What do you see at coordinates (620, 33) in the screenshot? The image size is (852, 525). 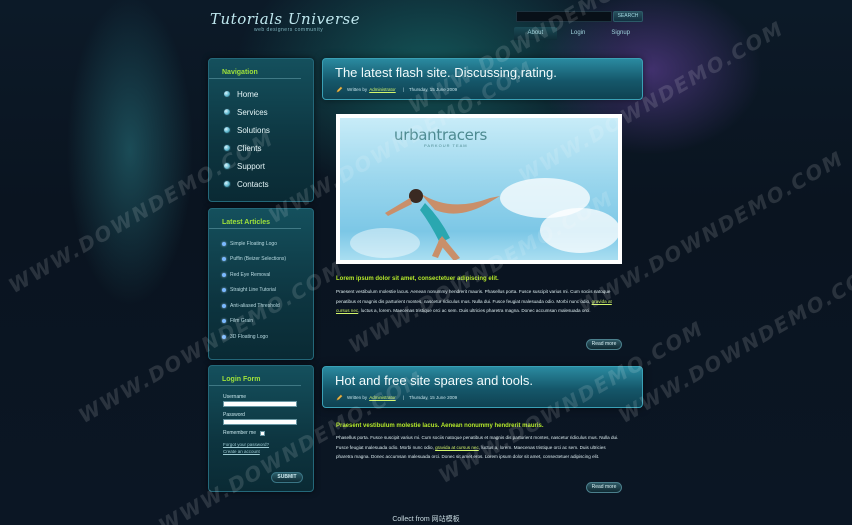 I see `top-nav-signup: Signup` at bounding box center [620, 33].